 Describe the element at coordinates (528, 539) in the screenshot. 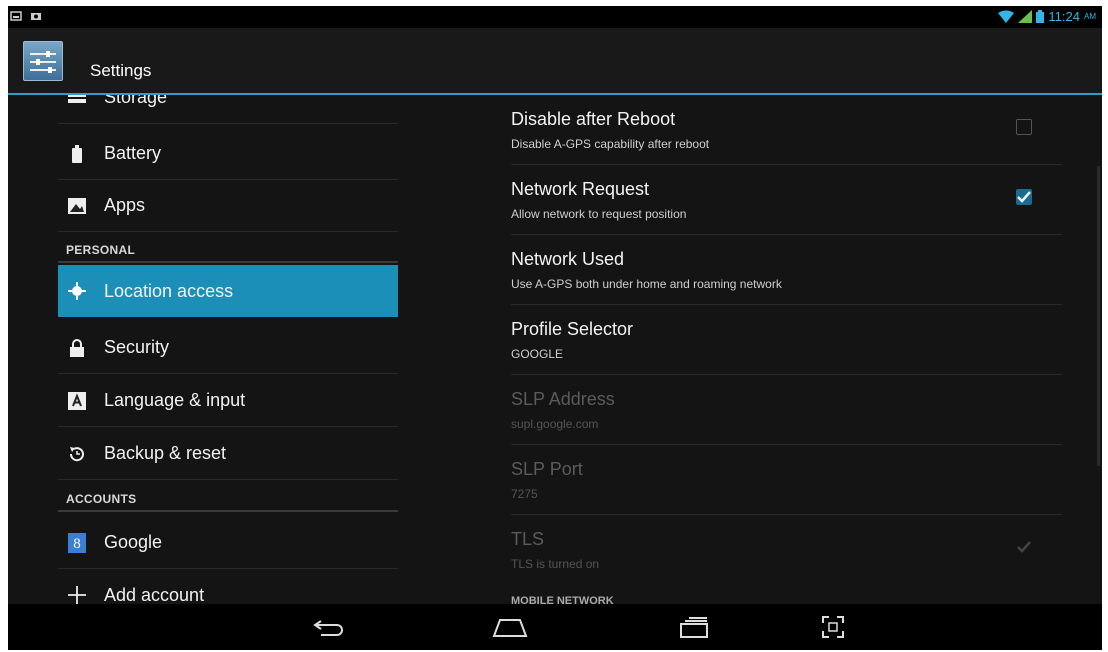

I see `pref-title: TLS` at that location.